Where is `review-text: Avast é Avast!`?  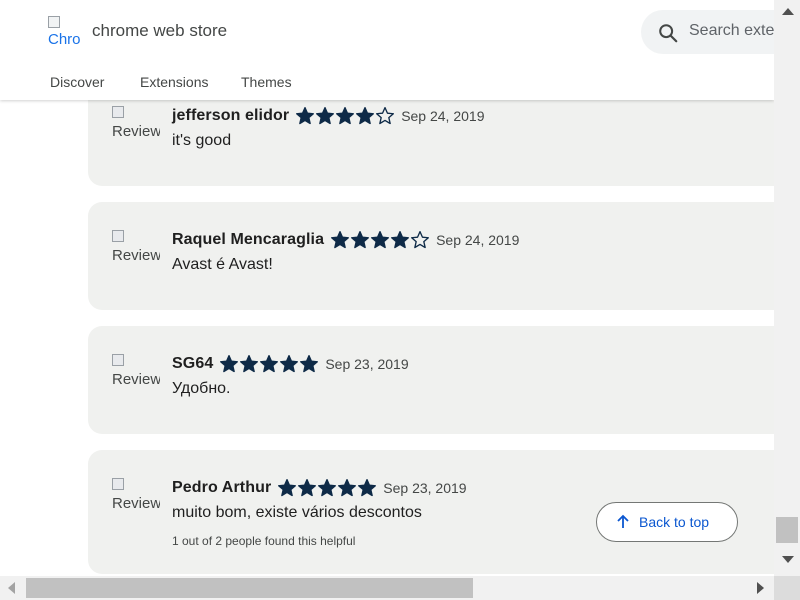
review-text: Avast é Avast! is located at coordinates (222, 264).